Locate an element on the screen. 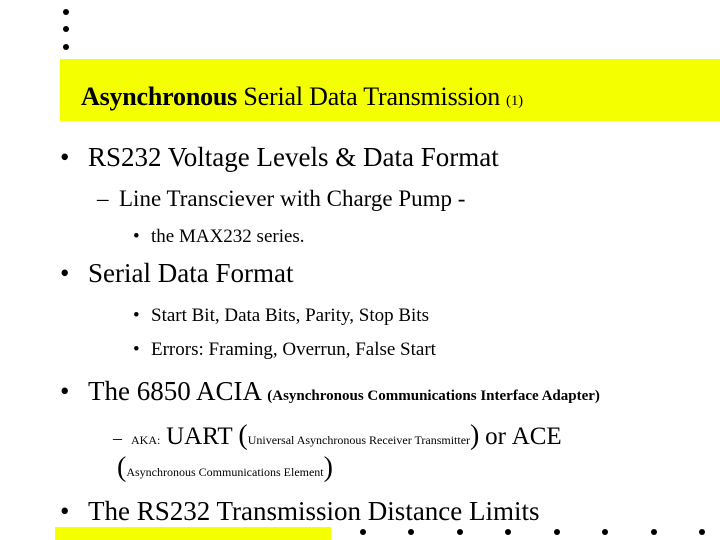 The image size is (720, 540). aka-prefix: AKA: is located at coordinates (146, 440).